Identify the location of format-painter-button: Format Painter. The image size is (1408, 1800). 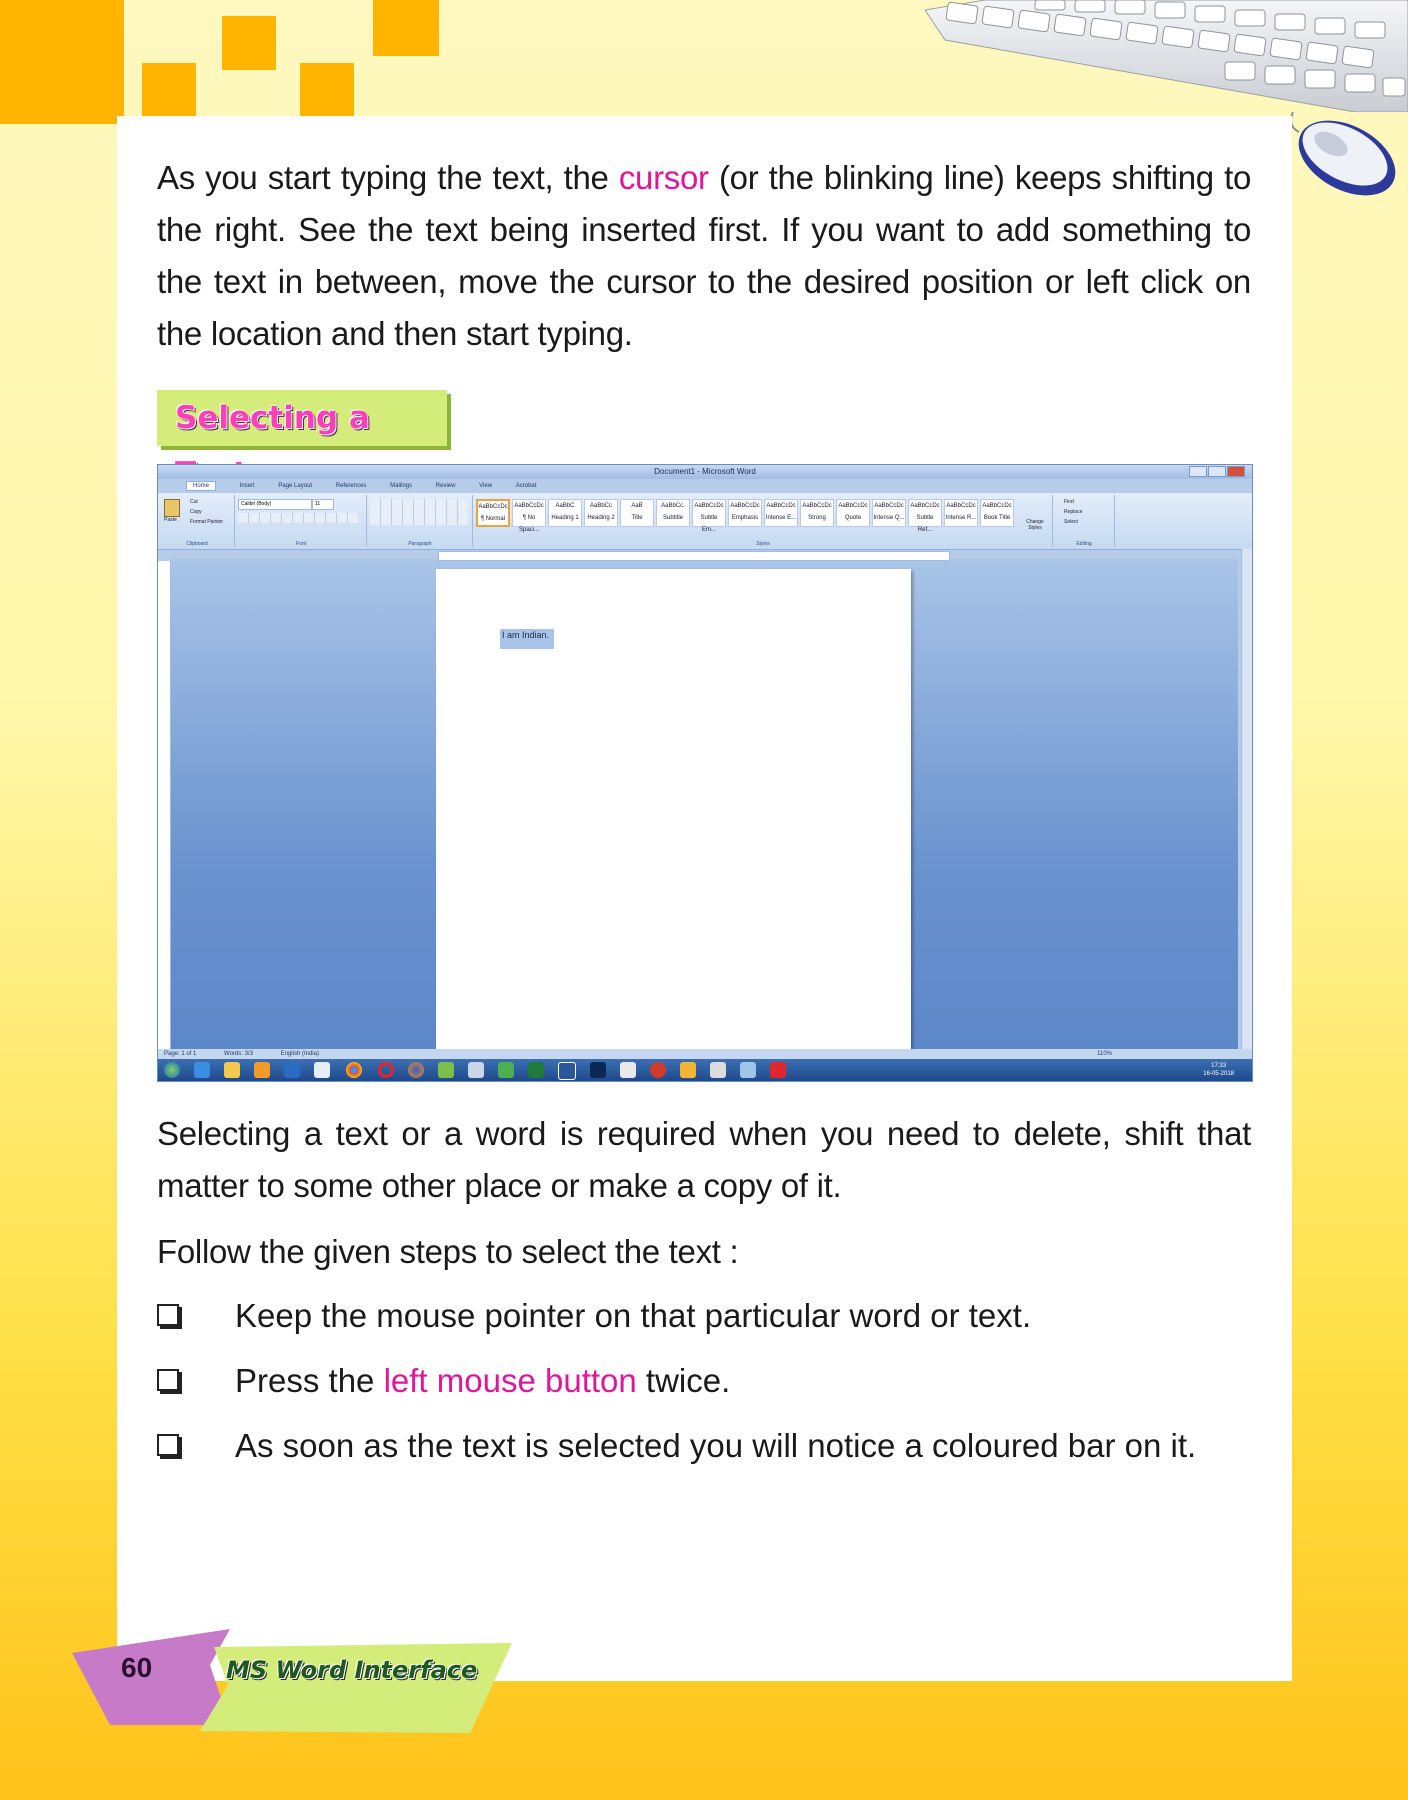
(206, 522).